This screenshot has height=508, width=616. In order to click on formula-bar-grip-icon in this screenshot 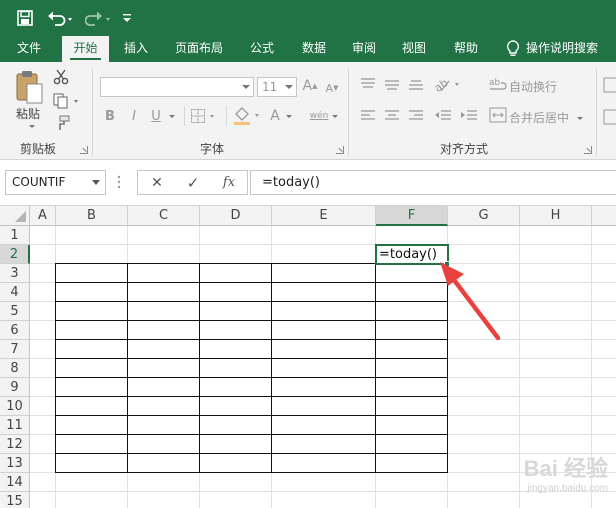, I will do `click(119, 182)`.